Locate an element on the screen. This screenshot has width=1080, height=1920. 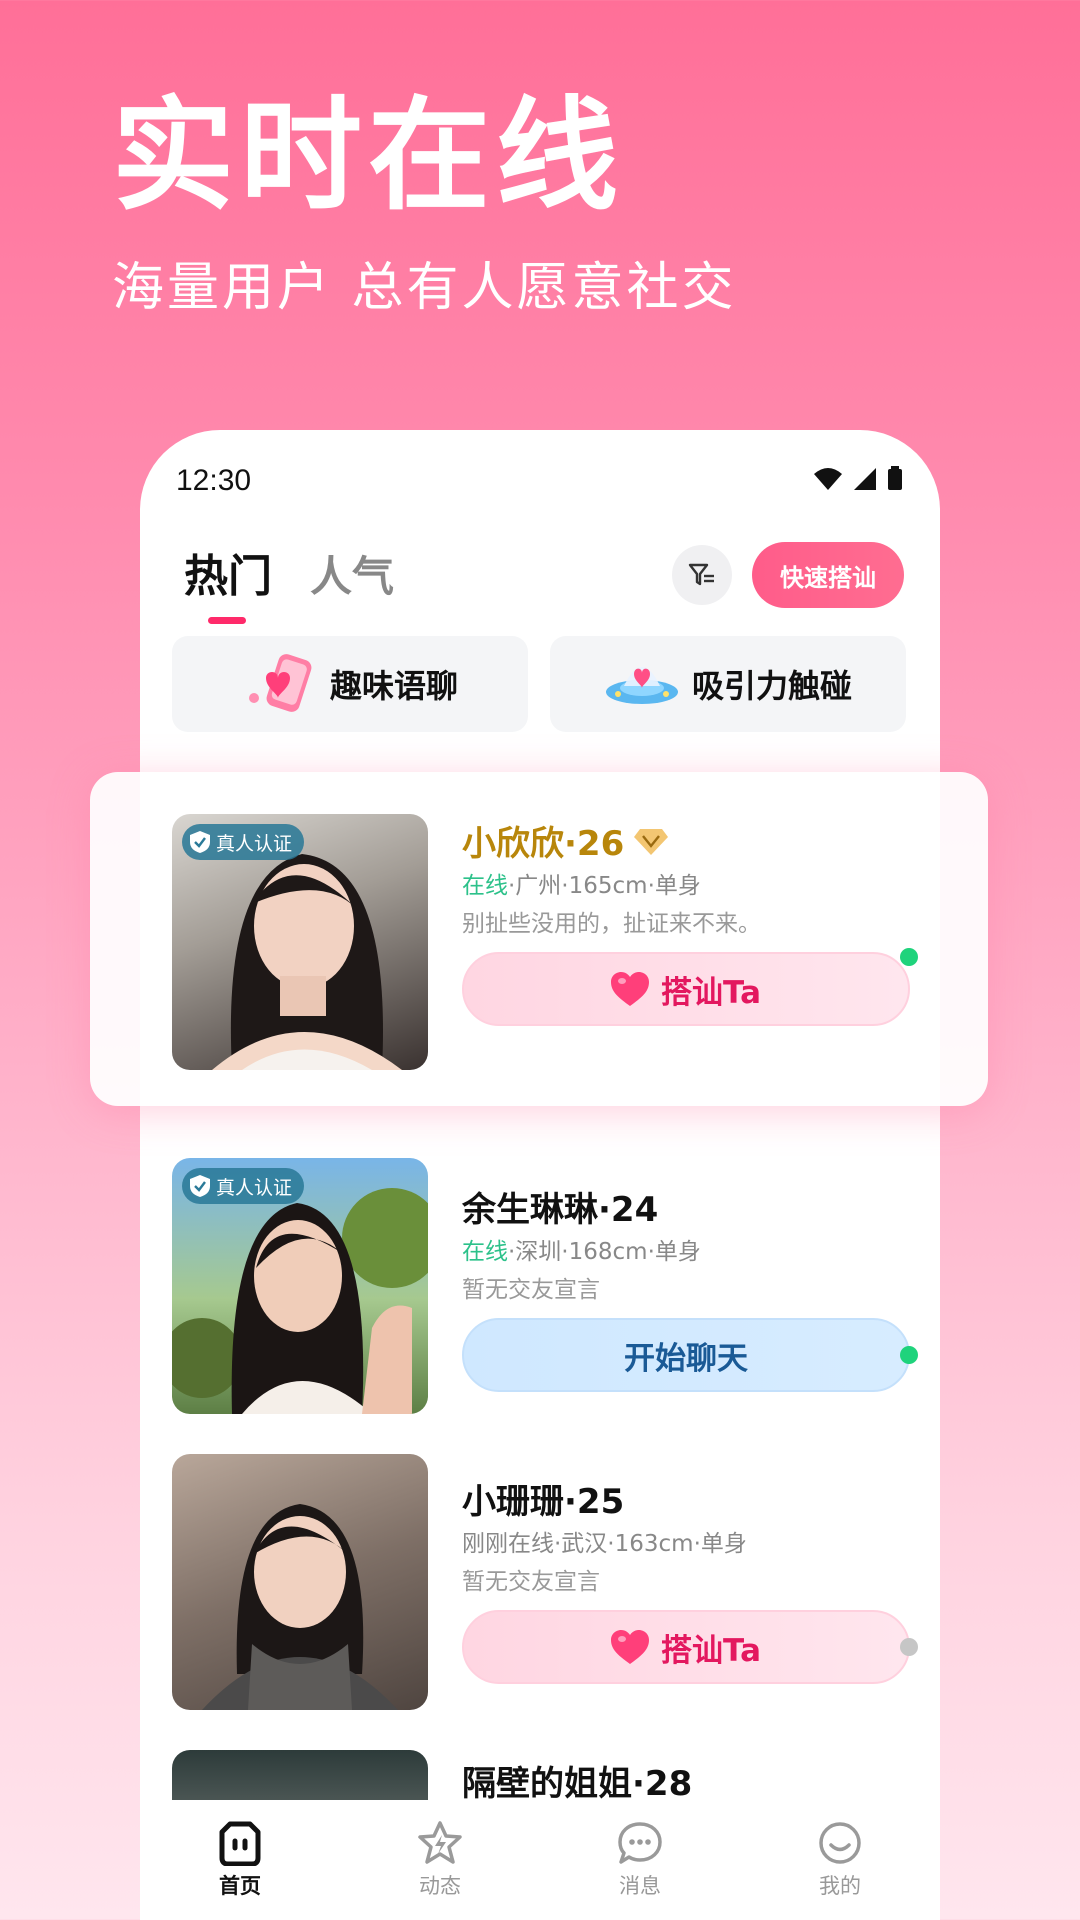
user-card: 小珊珊·25 刚刚在线·武汉·163cm·单身 暂无交友宣言 搭讪Ta is located at coordinates (545, 1584).